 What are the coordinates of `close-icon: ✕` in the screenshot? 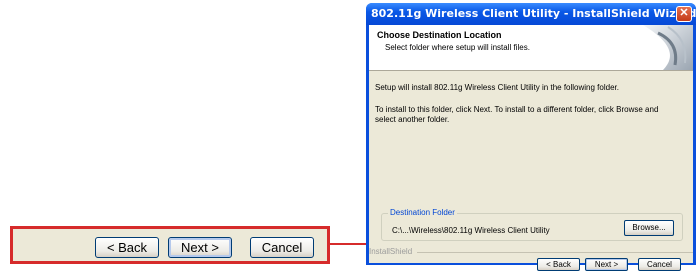 It's located at (684, 14).